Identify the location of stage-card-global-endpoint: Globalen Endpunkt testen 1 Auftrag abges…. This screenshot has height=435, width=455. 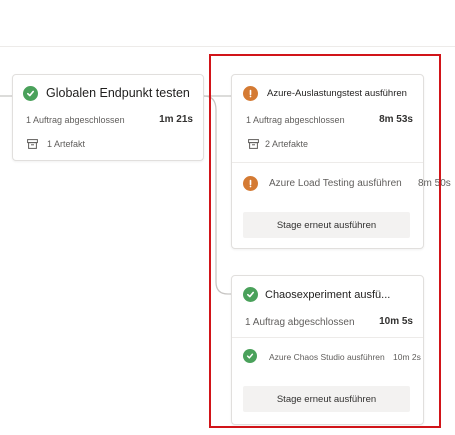
(108, 117).